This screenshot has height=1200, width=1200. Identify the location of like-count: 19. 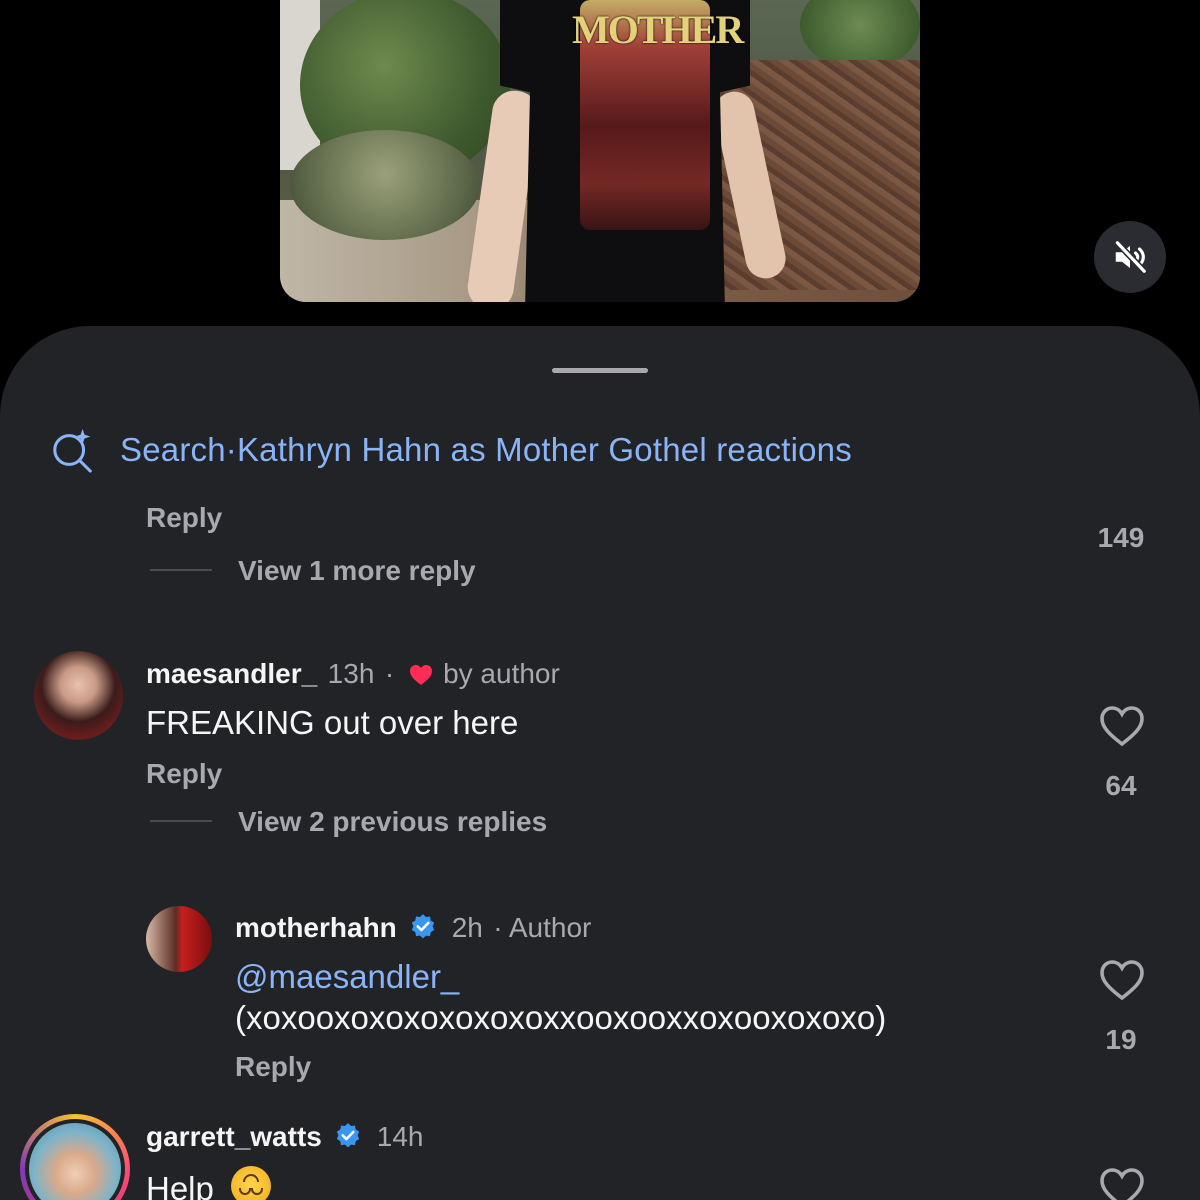
(1121, 1039).